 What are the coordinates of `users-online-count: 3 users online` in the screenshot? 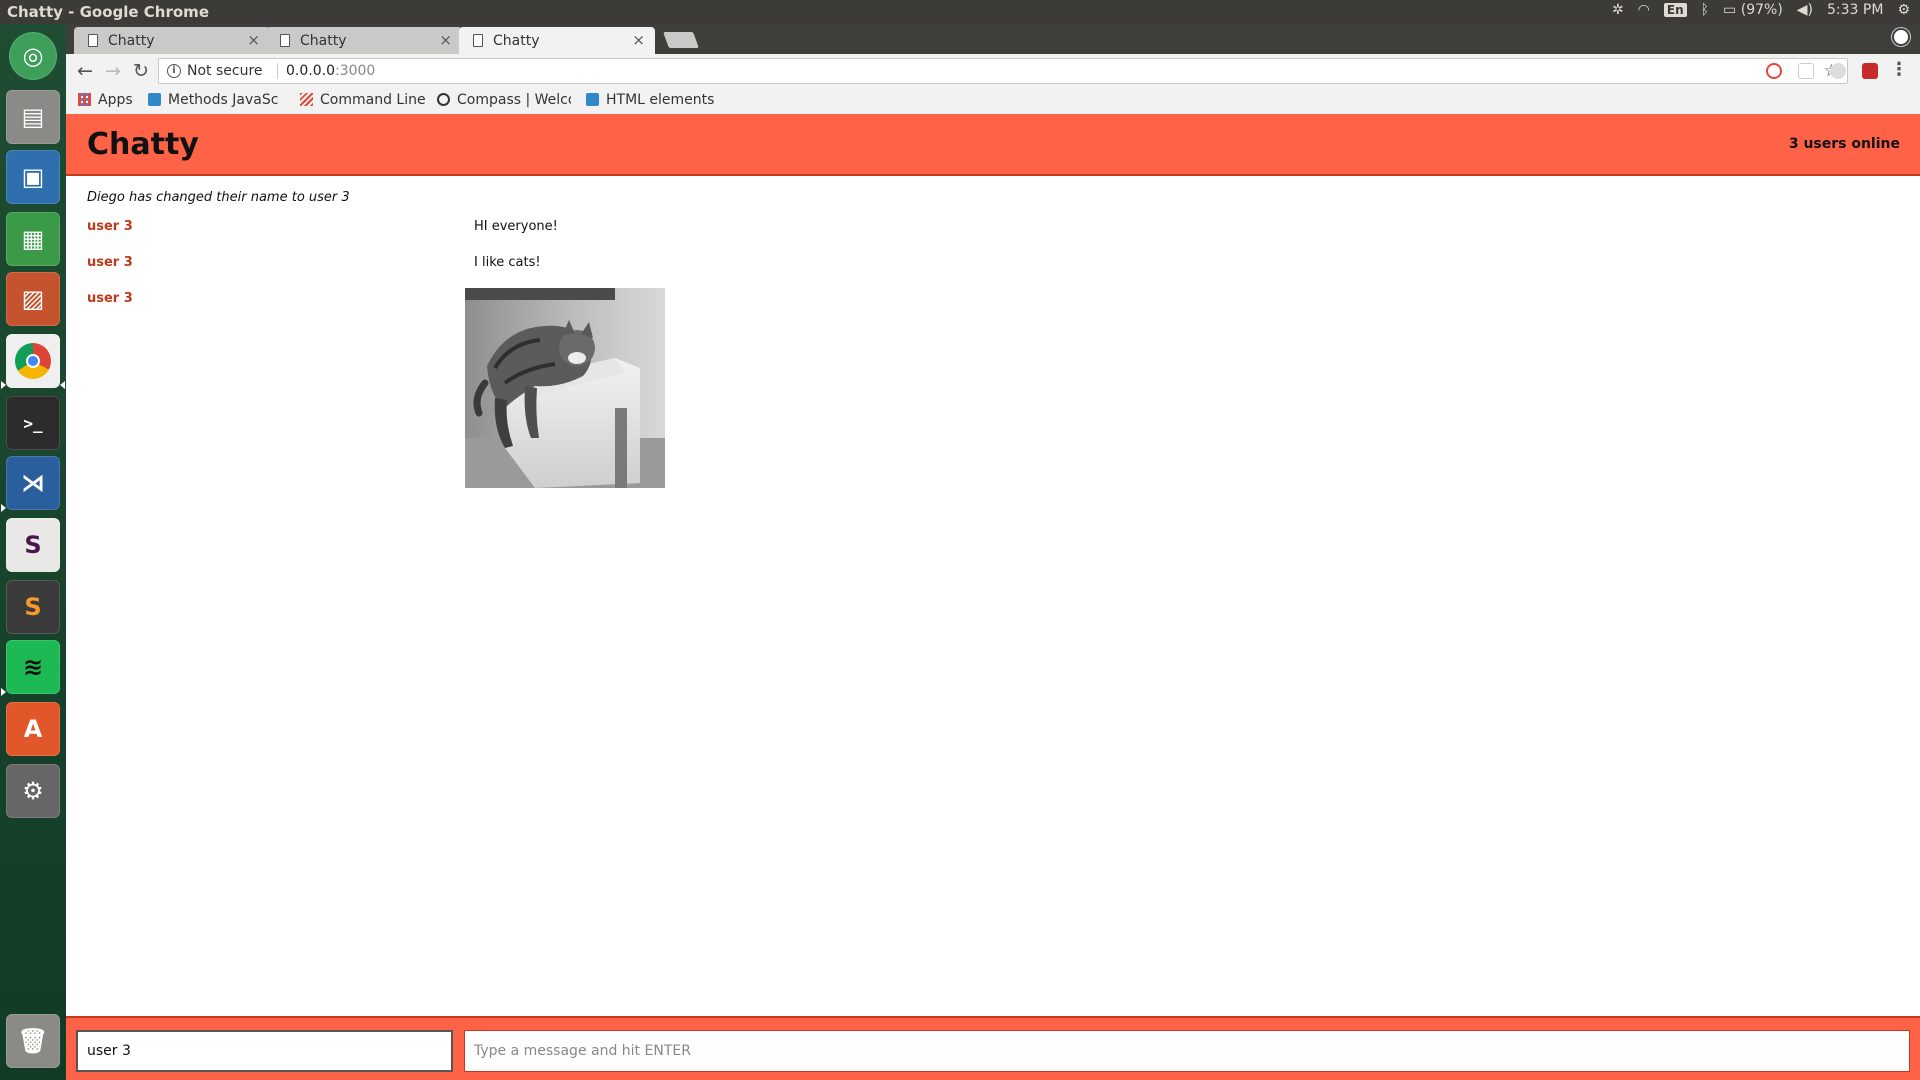 It's located at (1844, 144).